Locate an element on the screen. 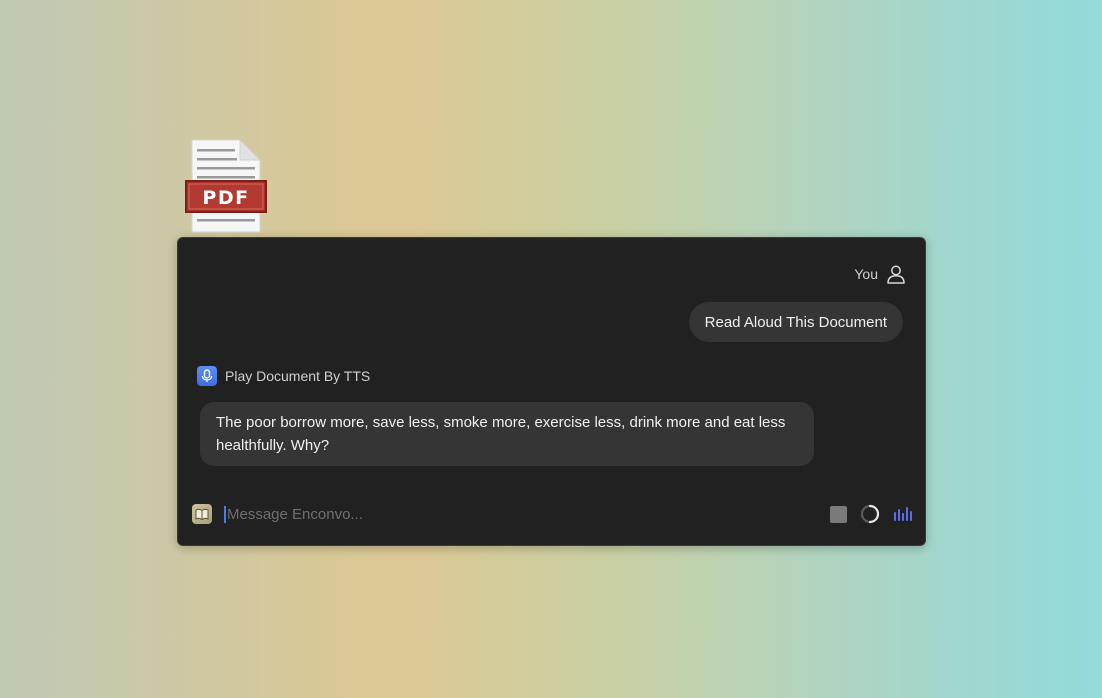 The width and height of the screenshot is (1102, 698). message-composer is located at coordinates (553, 514).